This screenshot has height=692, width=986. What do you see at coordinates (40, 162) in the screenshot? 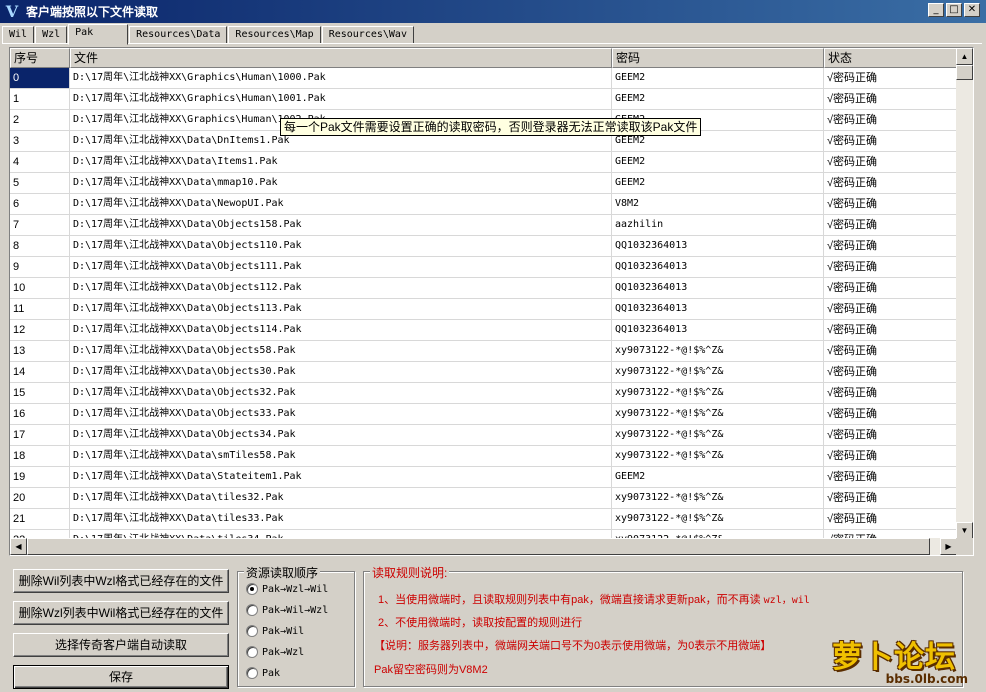
I see `cell-index: 4` at bounding box center [40, 162].